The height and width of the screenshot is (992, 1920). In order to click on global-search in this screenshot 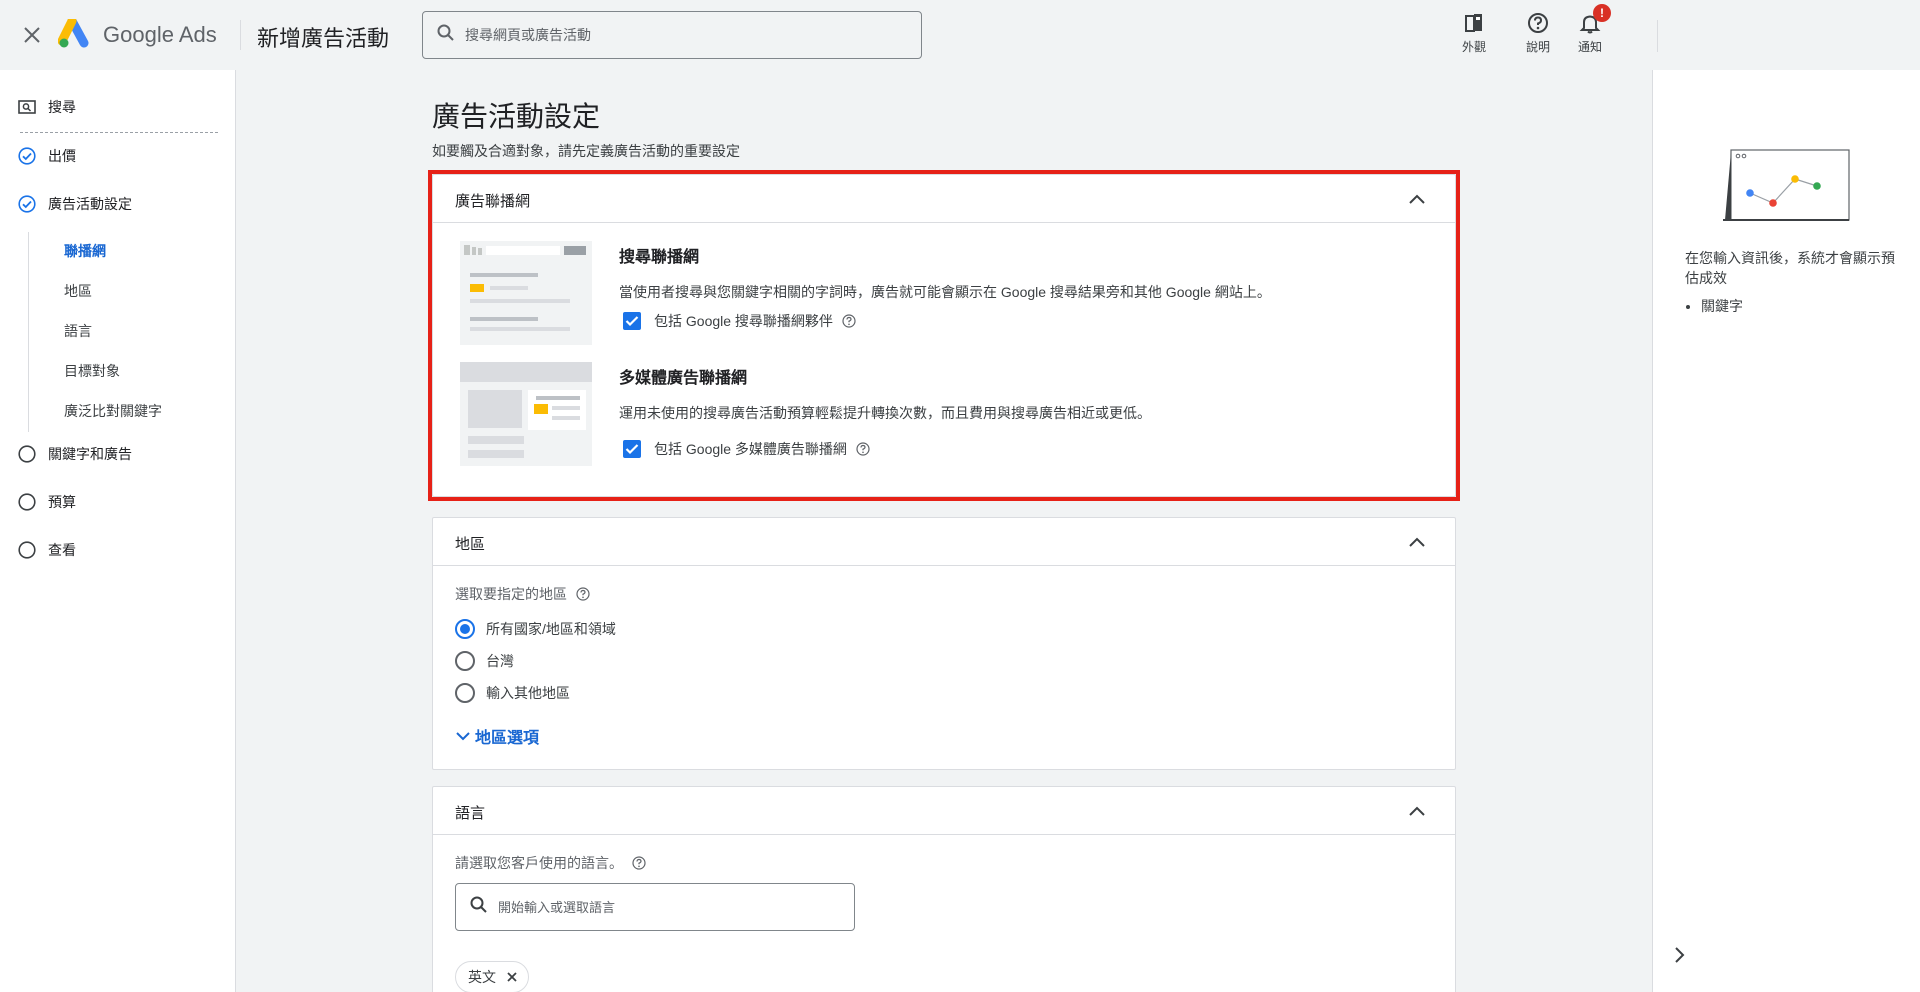, I will do `click(672, 35)`.